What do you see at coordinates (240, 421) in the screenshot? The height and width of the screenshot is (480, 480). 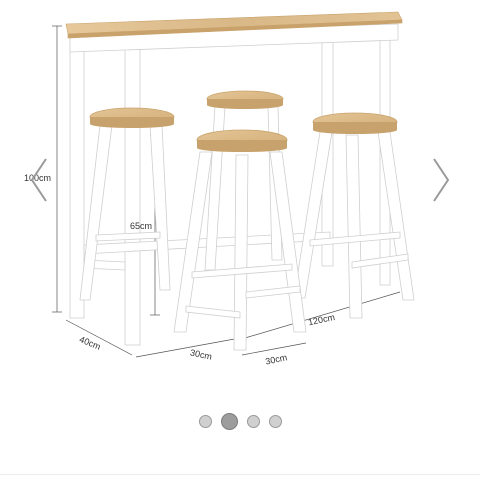 I see `pagination-dots` at bounding box center [240, 421].